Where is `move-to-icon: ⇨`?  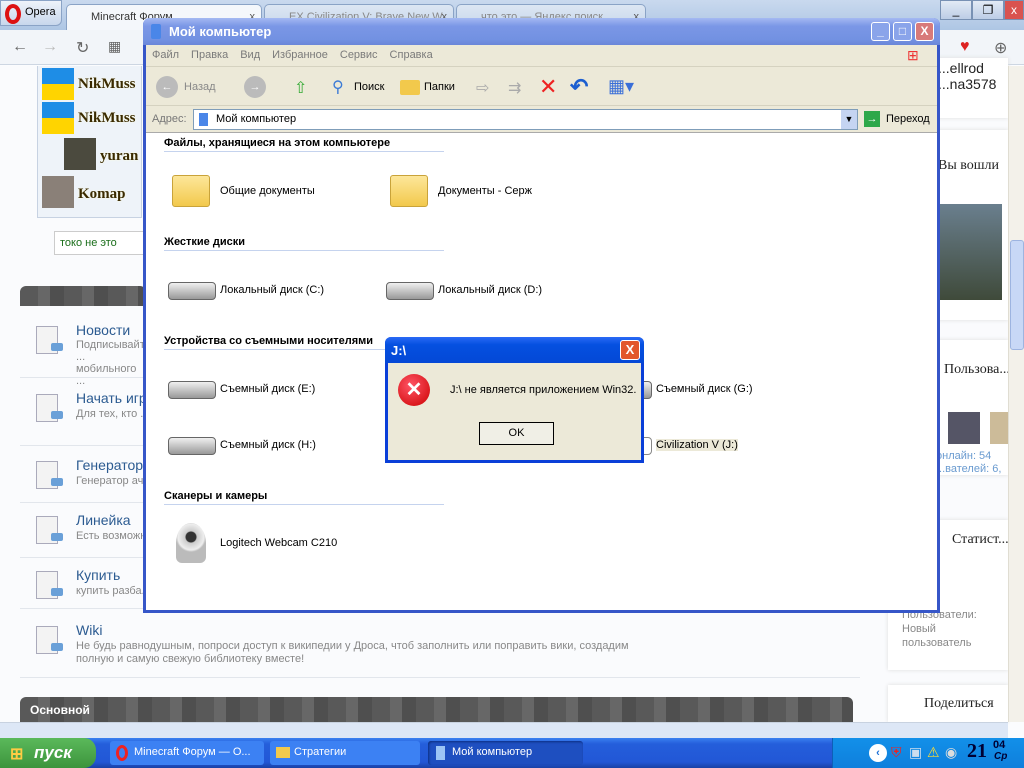
move-to-icon: ⇨ is located at coordinates (482, 88).